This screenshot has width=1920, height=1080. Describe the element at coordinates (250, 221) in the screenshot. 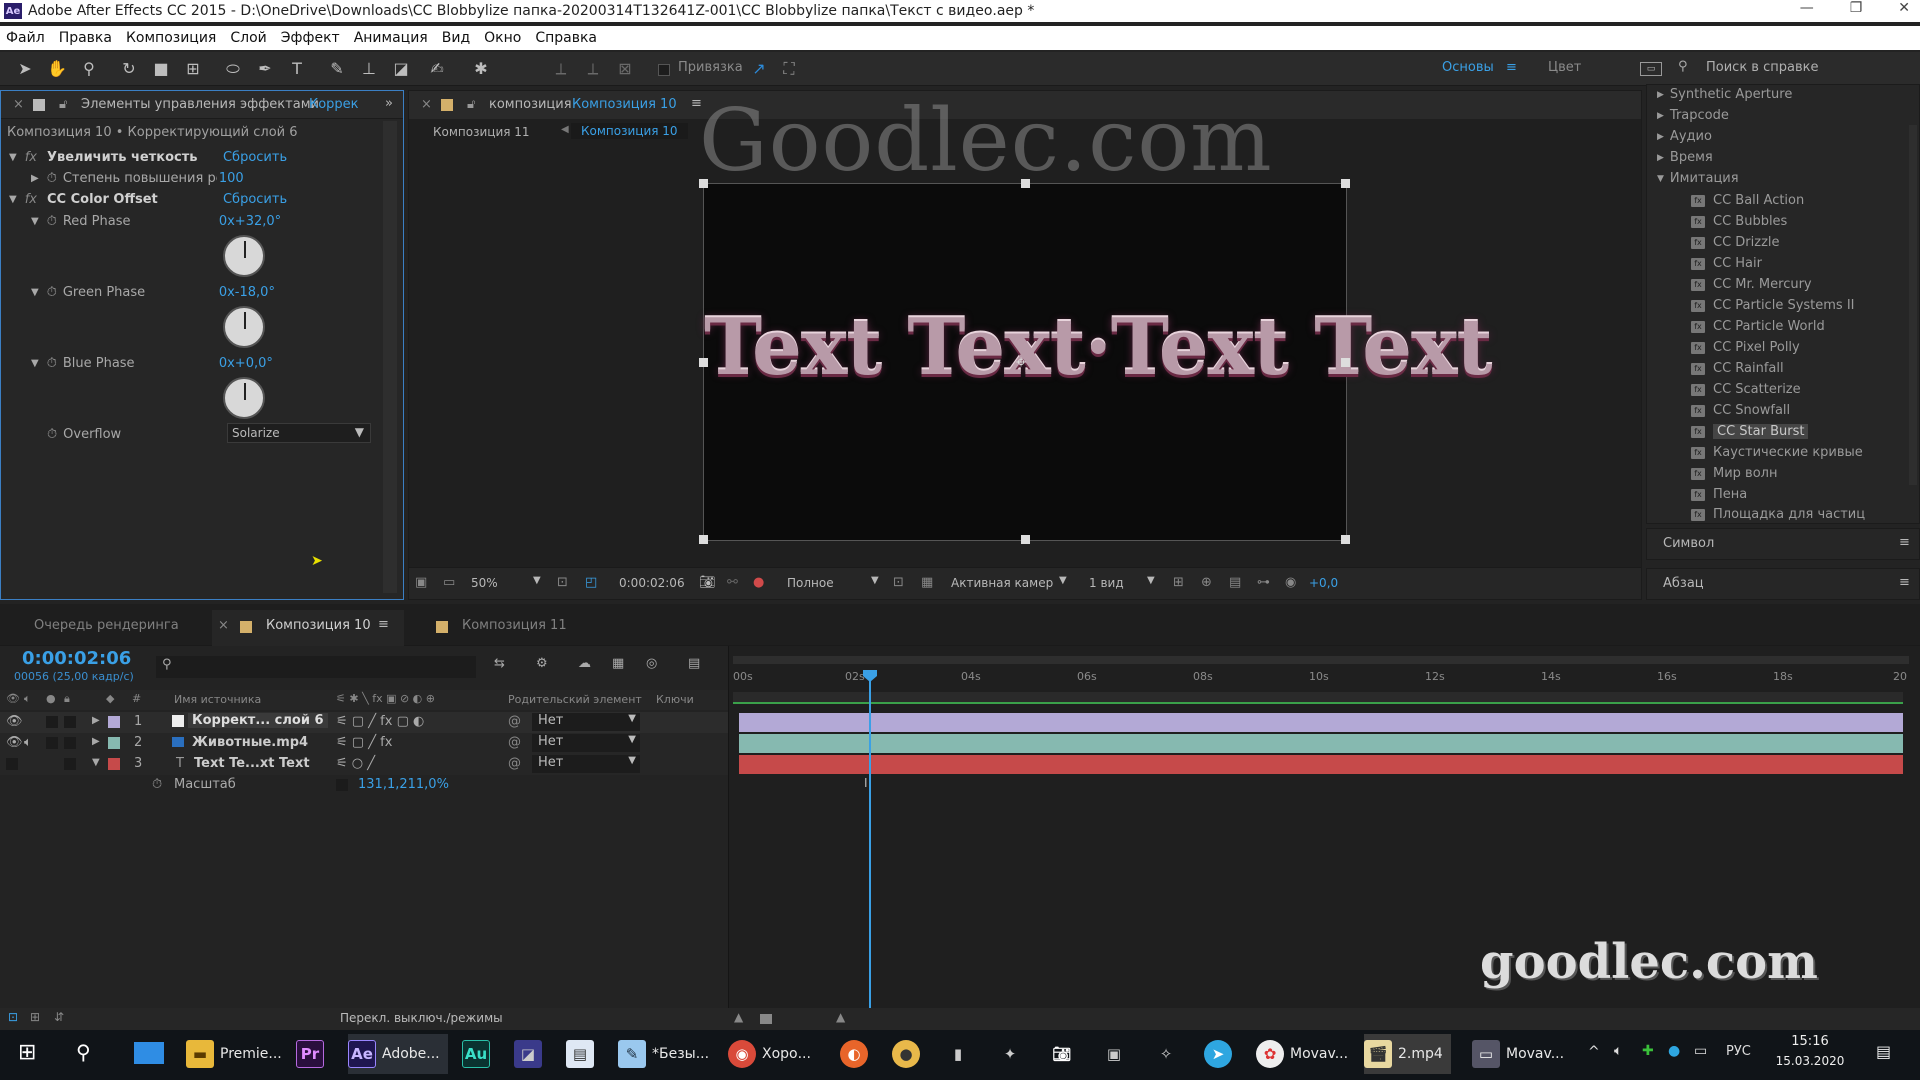

I see `param-value: 0x+32,0°` at that location.